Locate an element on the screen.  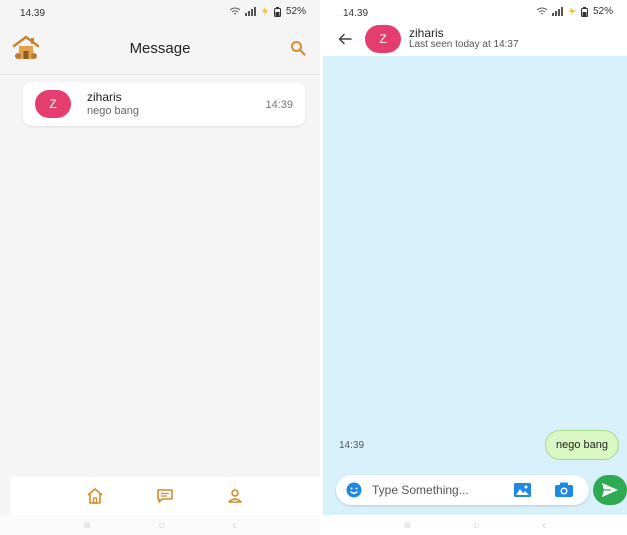
conversation-time: 14:39 is located at coordinates (279, 105).